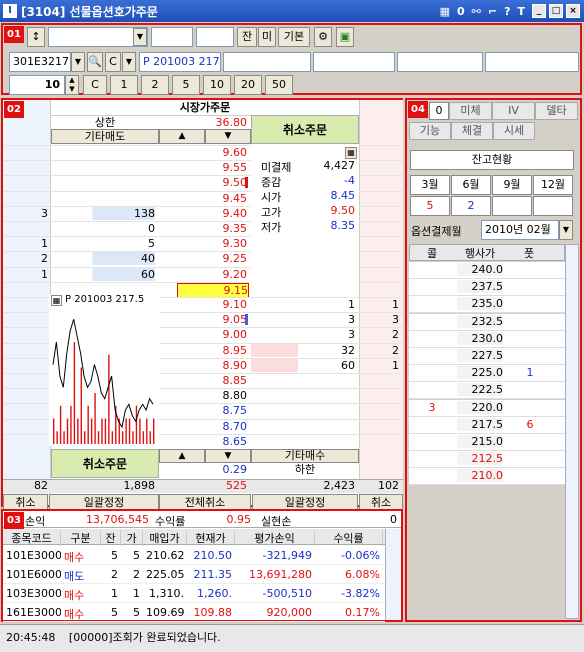  I want to click on column-header: 가, so click(132, 538).